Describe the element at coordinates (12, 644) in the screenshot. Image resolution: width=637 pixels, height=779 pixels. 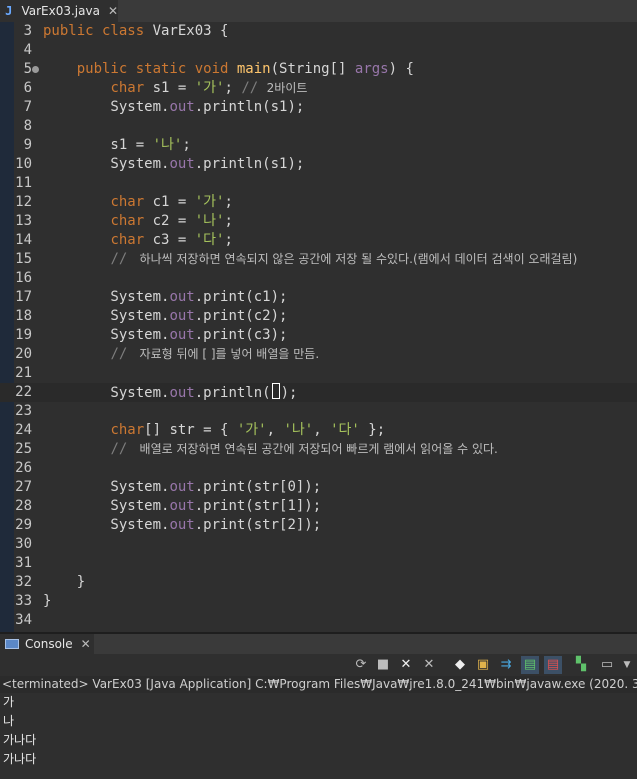
I see `console-icon` at that location.